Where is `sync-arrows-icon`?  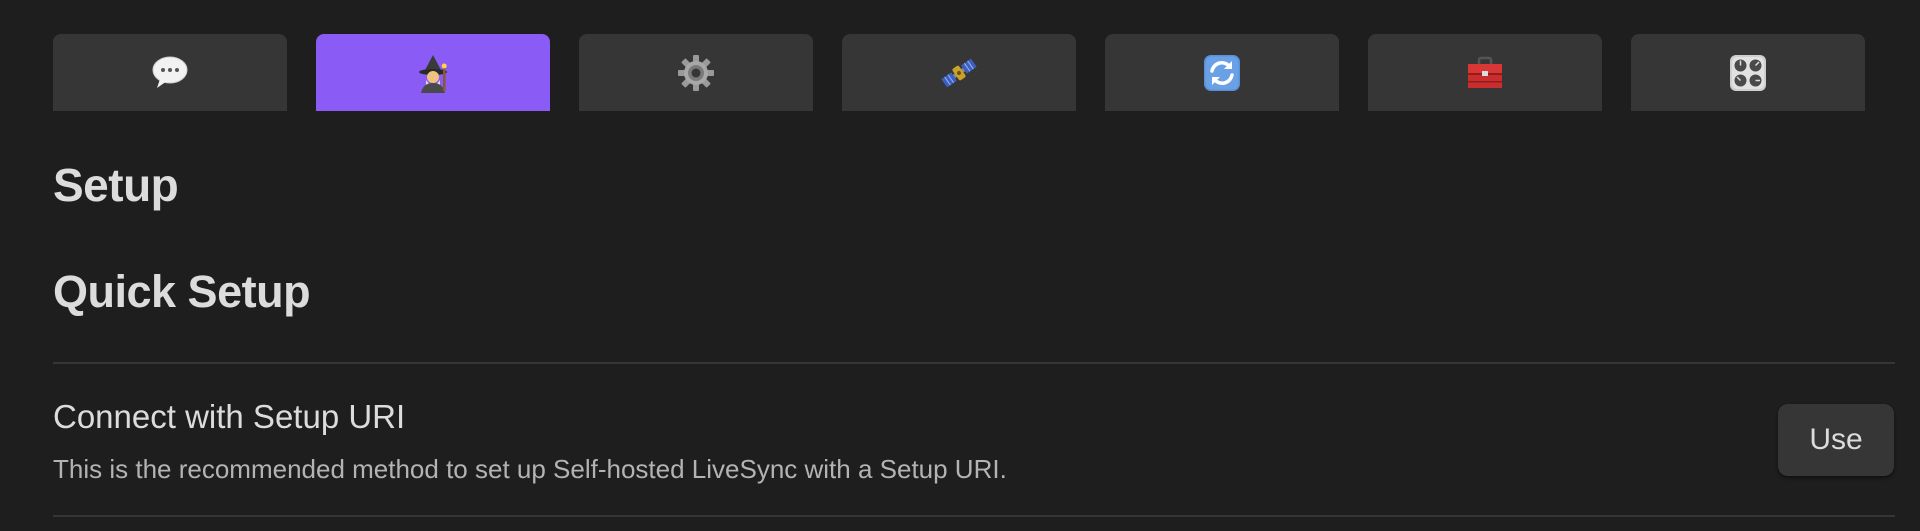
sync-arrows-icon is located at coordinates (1222, 73).